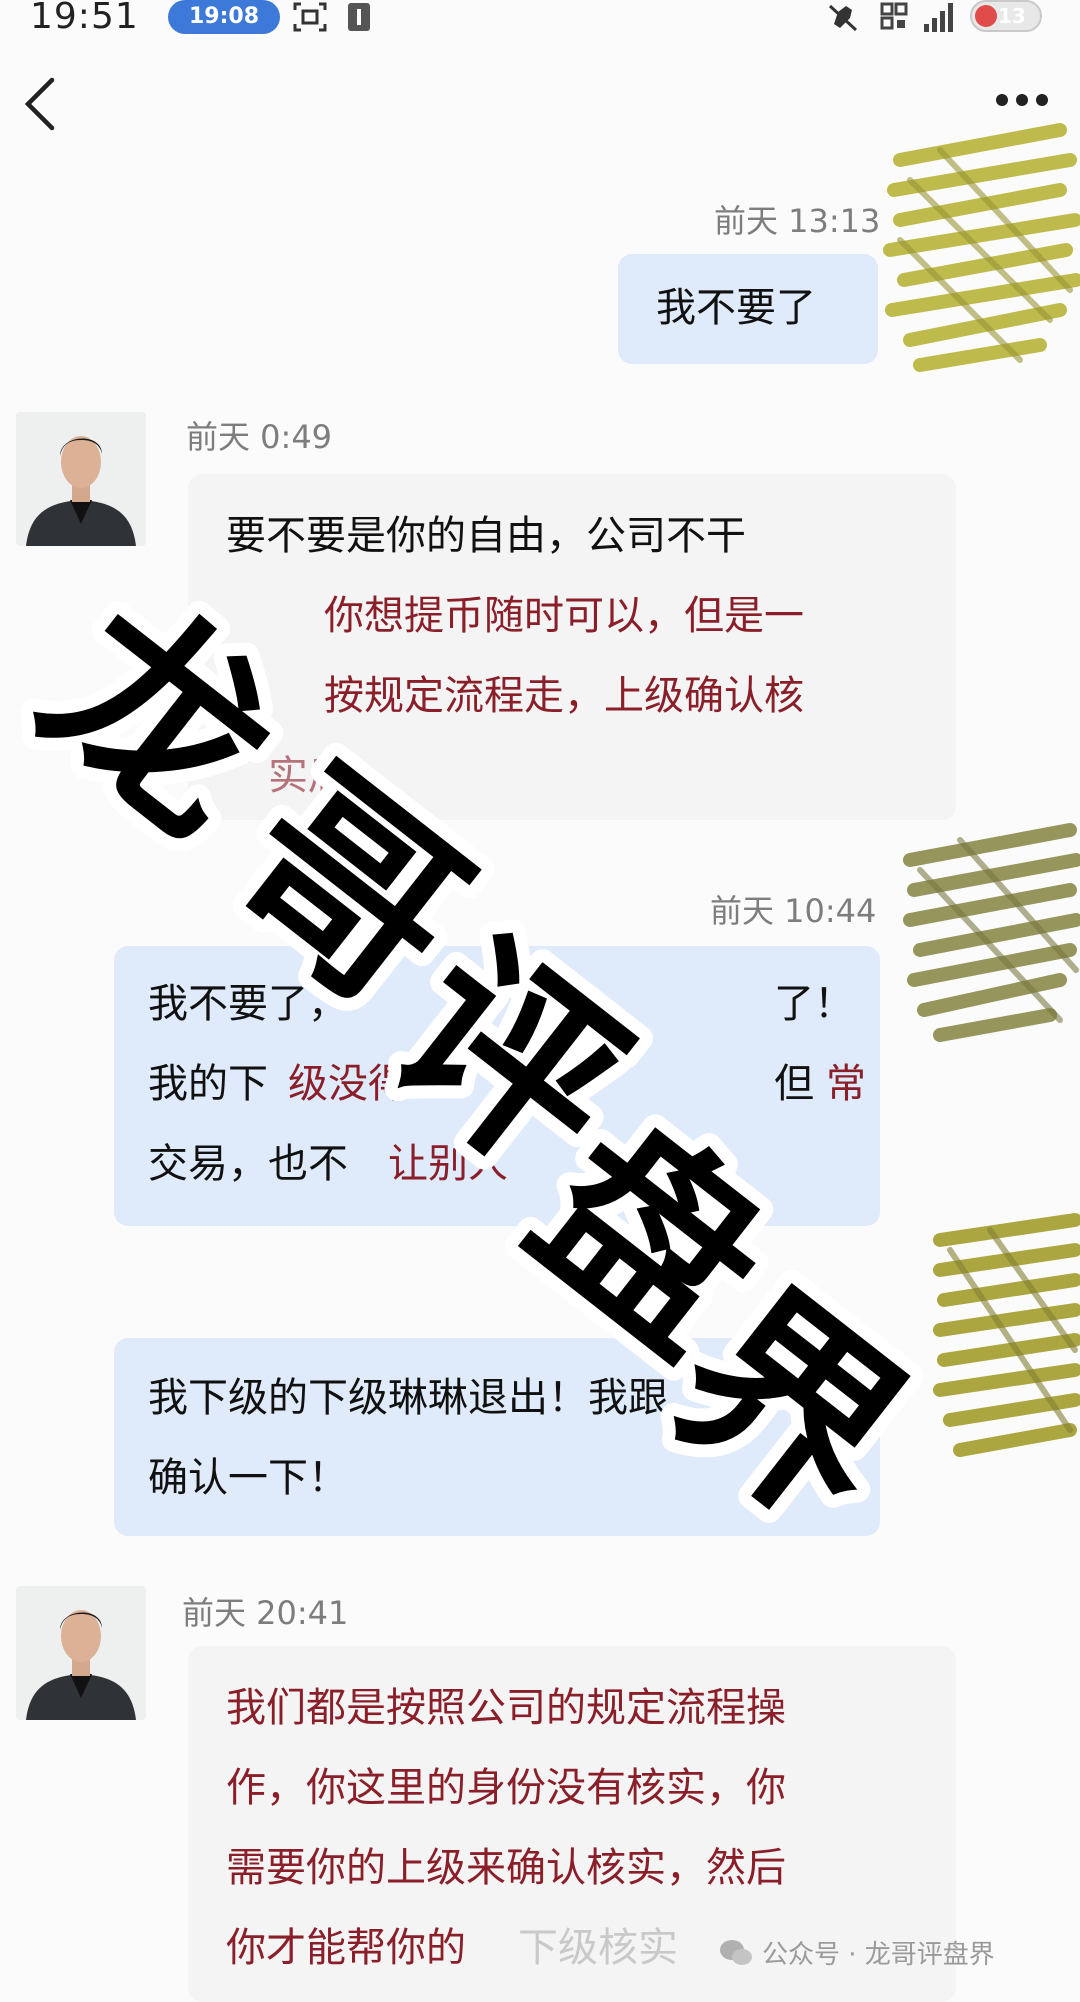 Image resolution: width=1080 pixels, height=2002 pixels. What do you see at coordinates (248, 1478) in the screenshot?
I see `message-line: 确认一下！` at bounding box center [248, 1478].